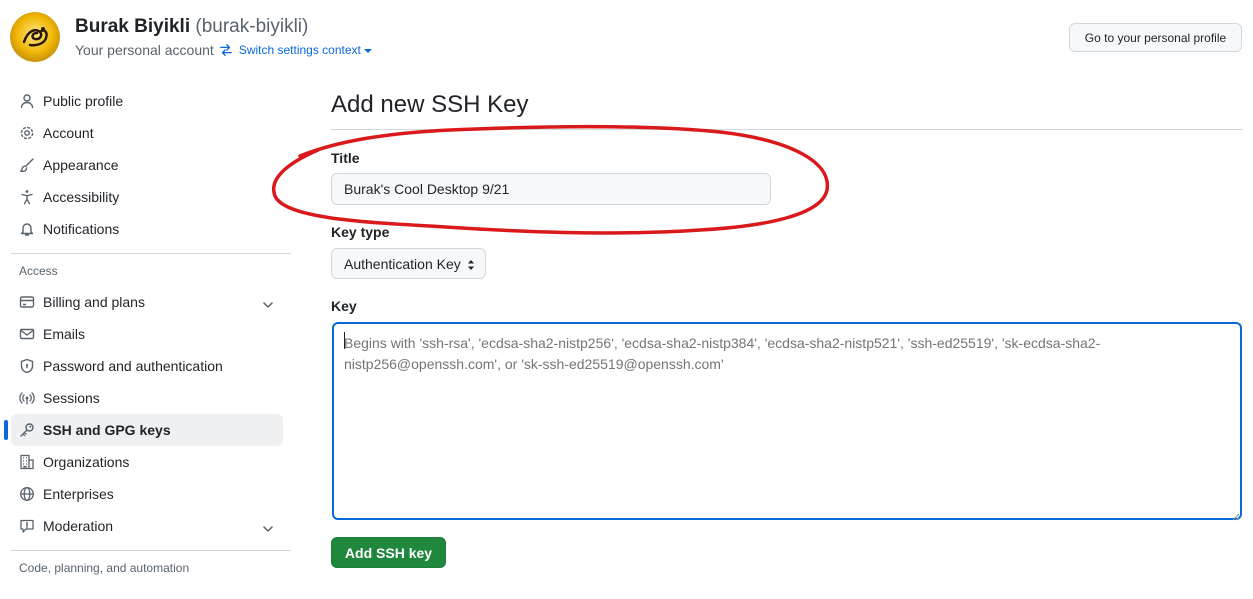 This screenshot has width=1253, height=599. What do you see at coordinates (27, 165) in the screenshot?
I see `paintbrush-icon` at bounding box center [27, 165].